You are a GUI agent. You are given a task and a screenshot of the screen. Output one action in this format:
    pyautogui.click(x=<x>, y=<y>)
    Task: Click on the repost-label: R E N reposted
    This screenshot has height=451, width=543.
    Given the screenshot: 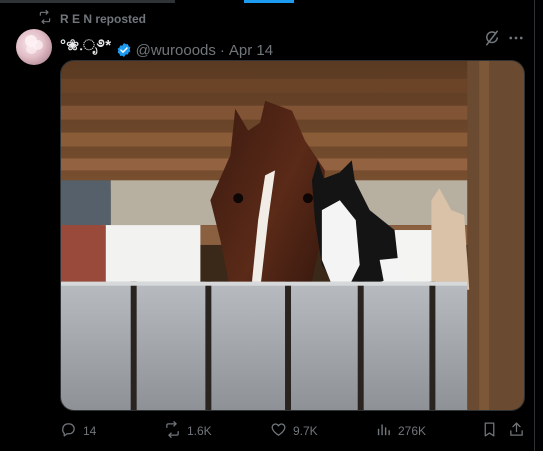 What is the action you would take?
    pyautogui.click(x=103, y=19)
    